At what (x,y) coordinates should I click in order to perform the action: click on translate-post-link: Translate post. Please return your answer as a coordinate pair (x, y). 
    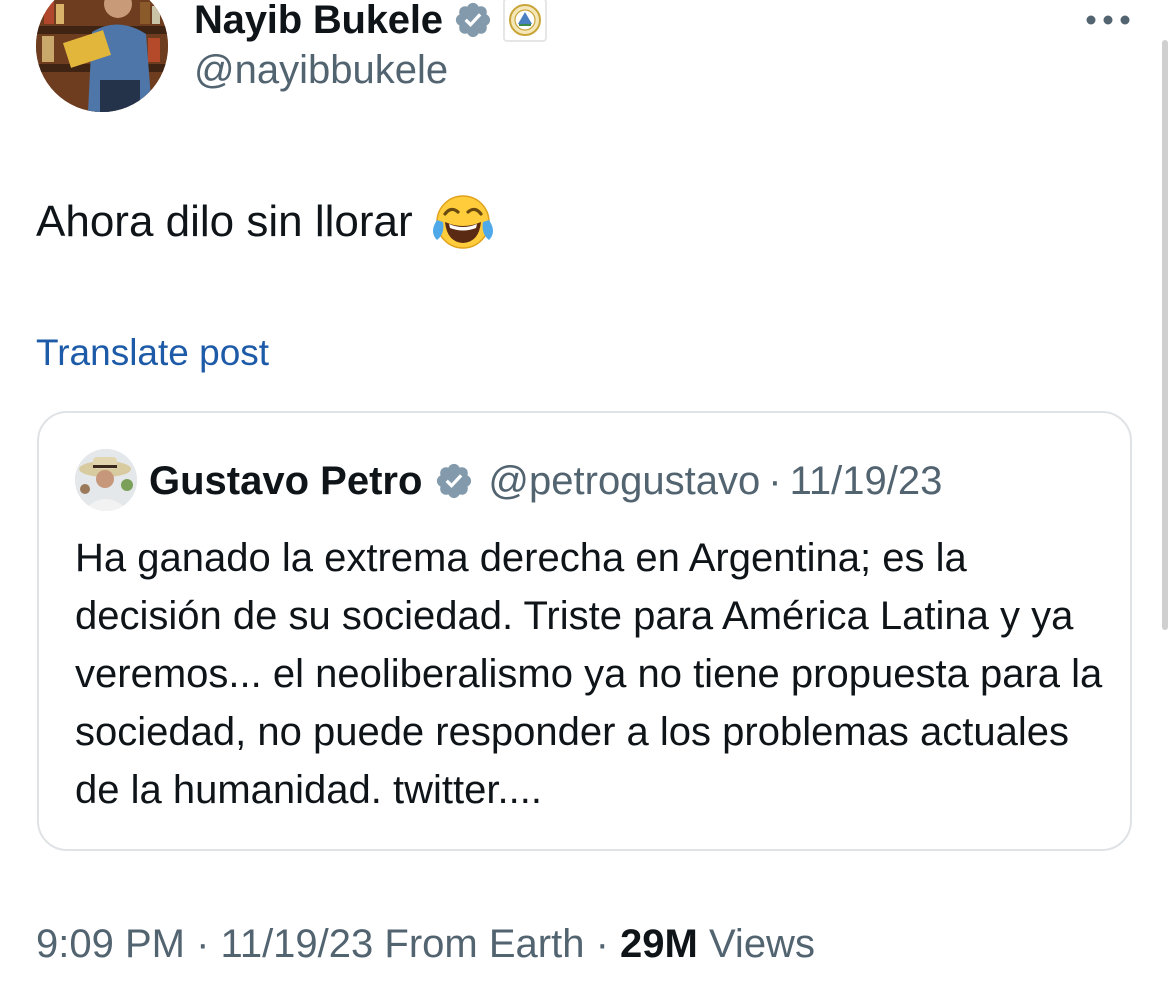
    Looking at the image, I should click on (152, 353).